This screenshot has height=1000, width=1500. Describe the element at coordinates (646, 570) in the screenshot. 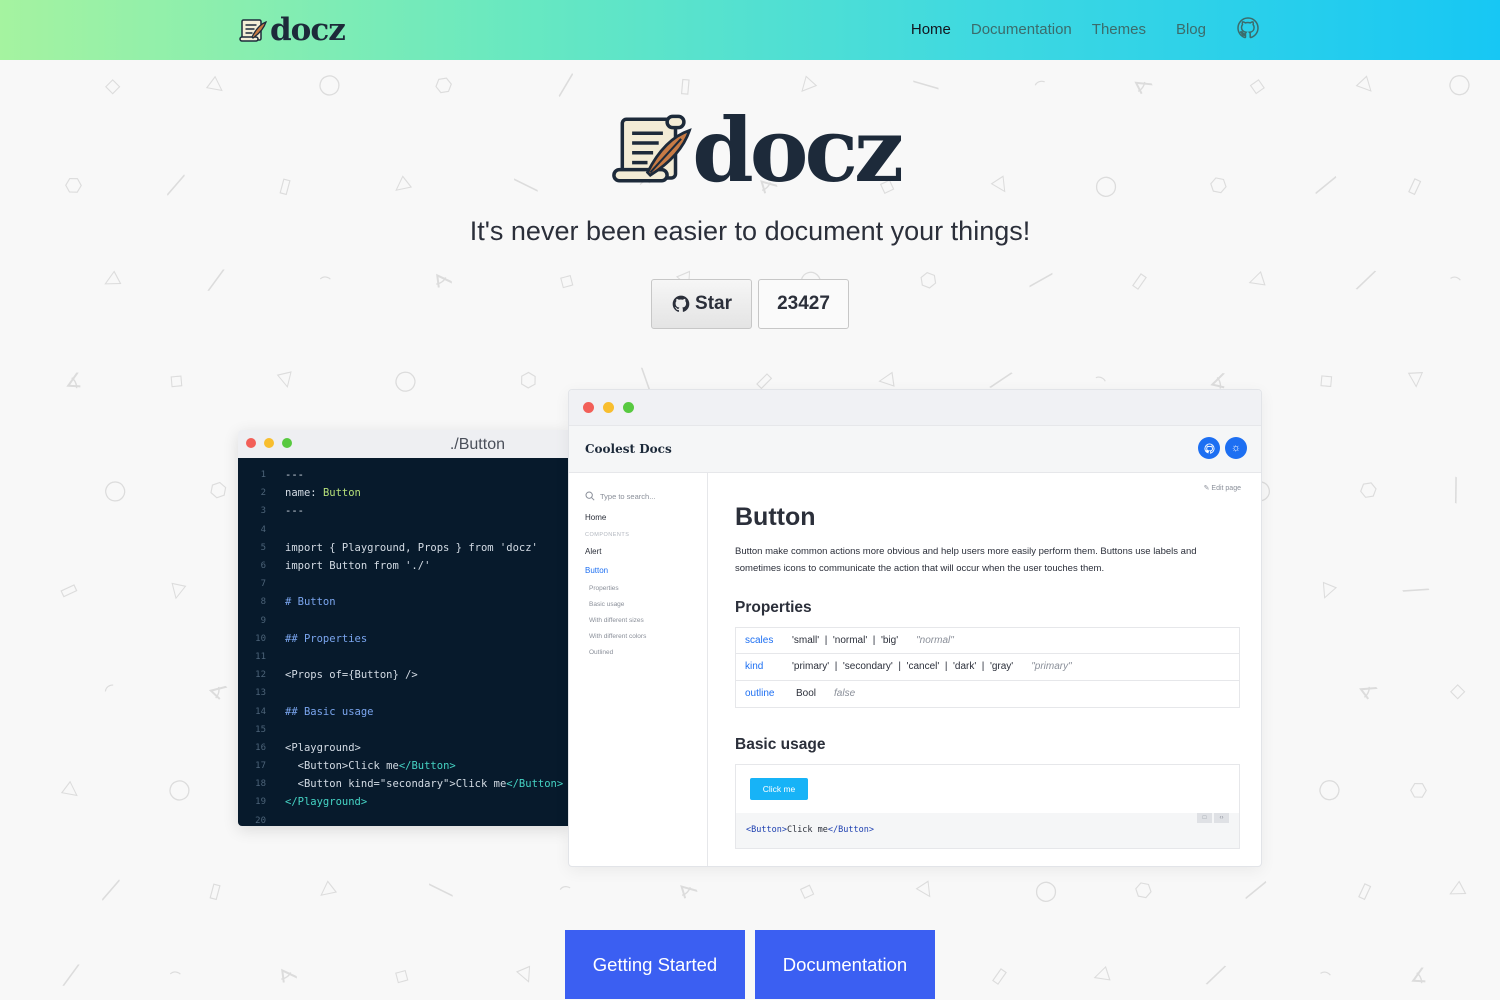

I see `sidebar-item-button: Button` at that location.